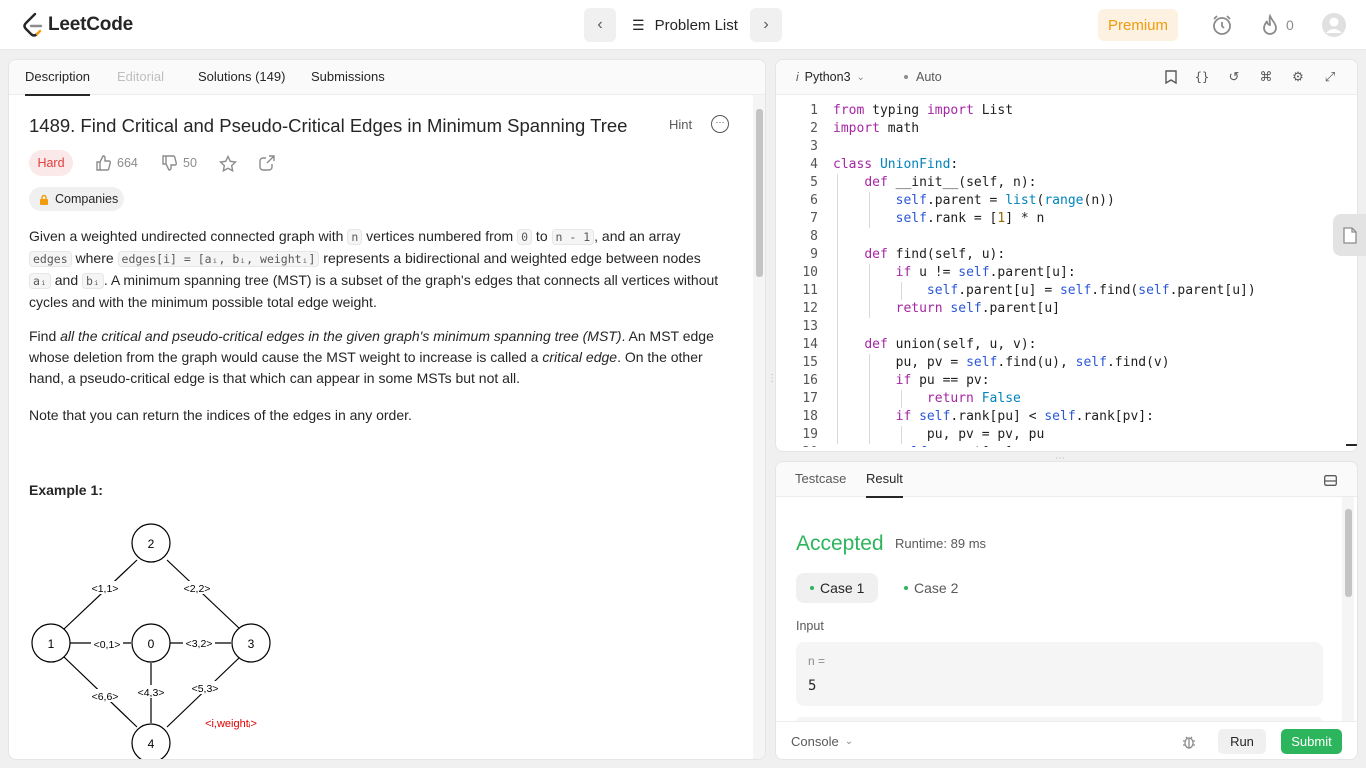  What do you see at coordinates (931, 308) in the screenshot?
I see `code-line: 12 return self.parent[u]` at bounding box center [931, 308].